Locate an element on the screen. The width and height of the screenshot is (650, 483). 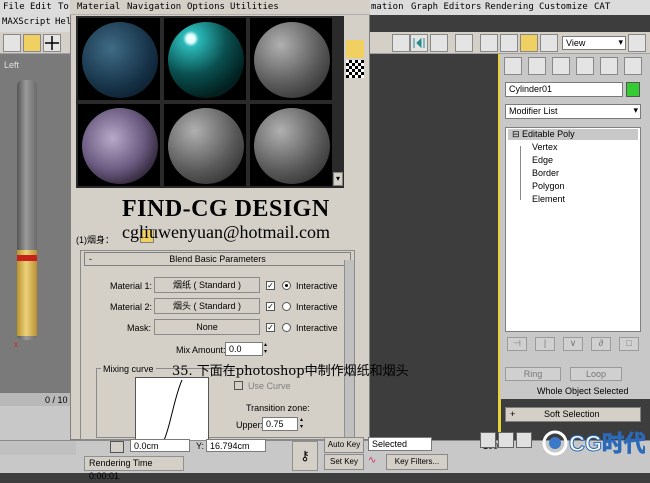
menu-animation: mation is located at coordinates (387, 7).